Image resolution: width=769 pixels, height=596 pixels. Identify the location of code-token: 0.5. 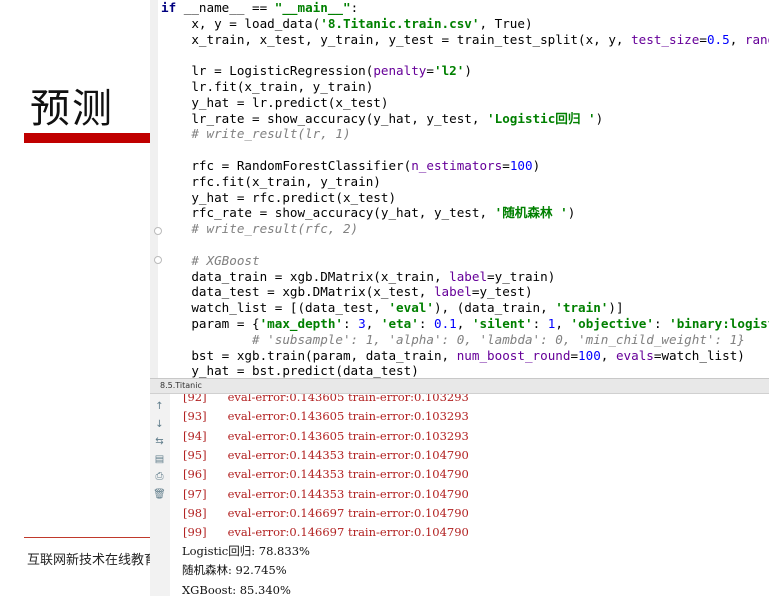
(718, 39).